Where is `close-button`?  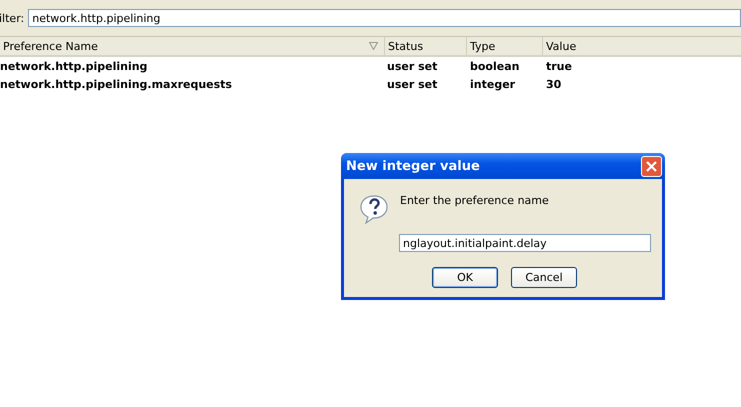 close-button is located at coordinates (651, 166).